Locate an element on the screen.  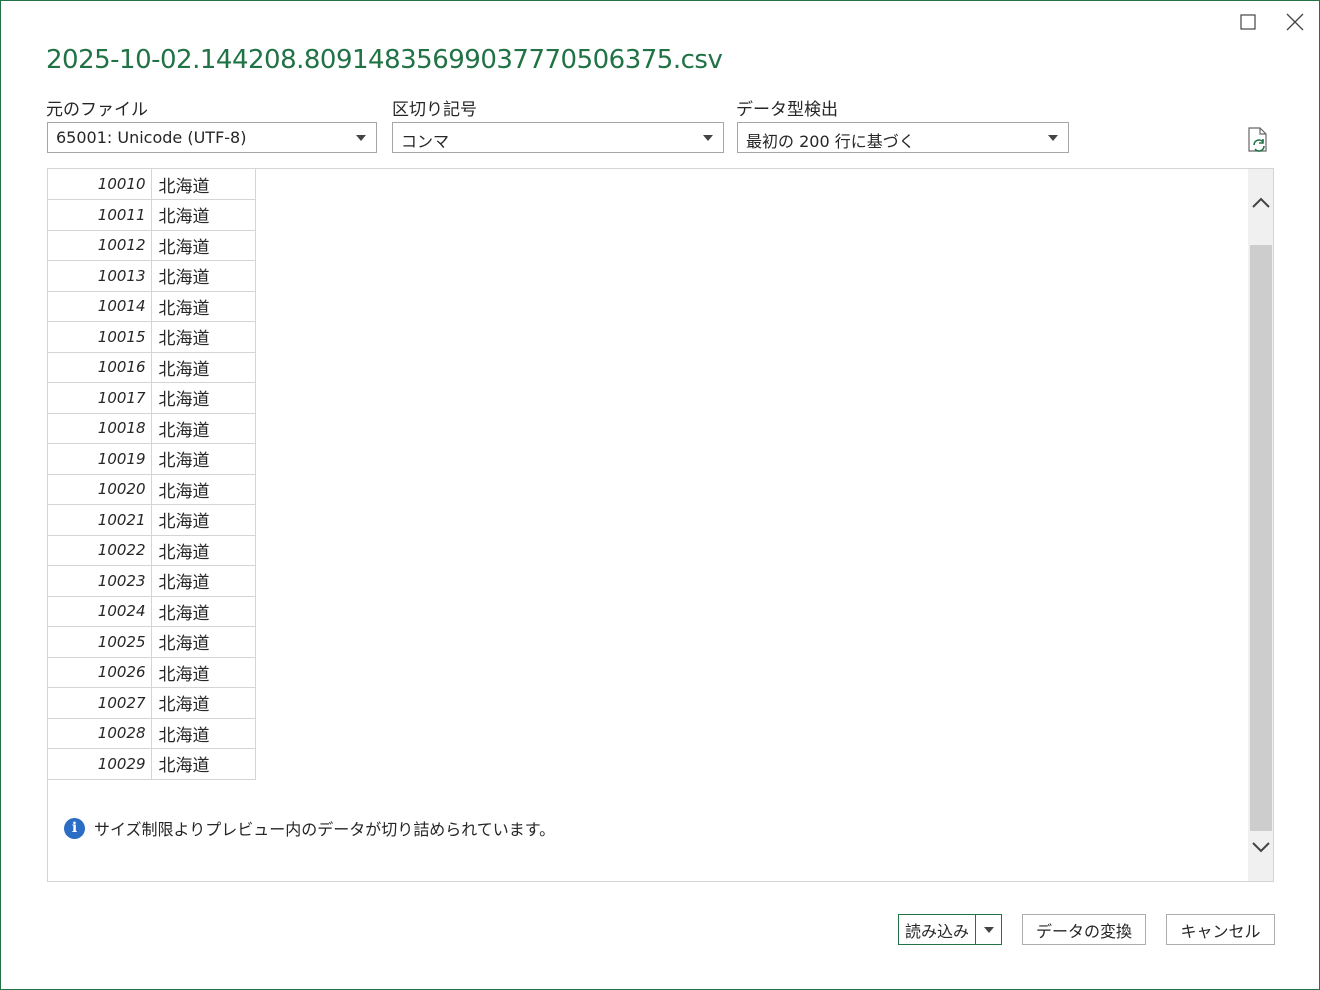
load-options-button is located at coordinates (988, 929).